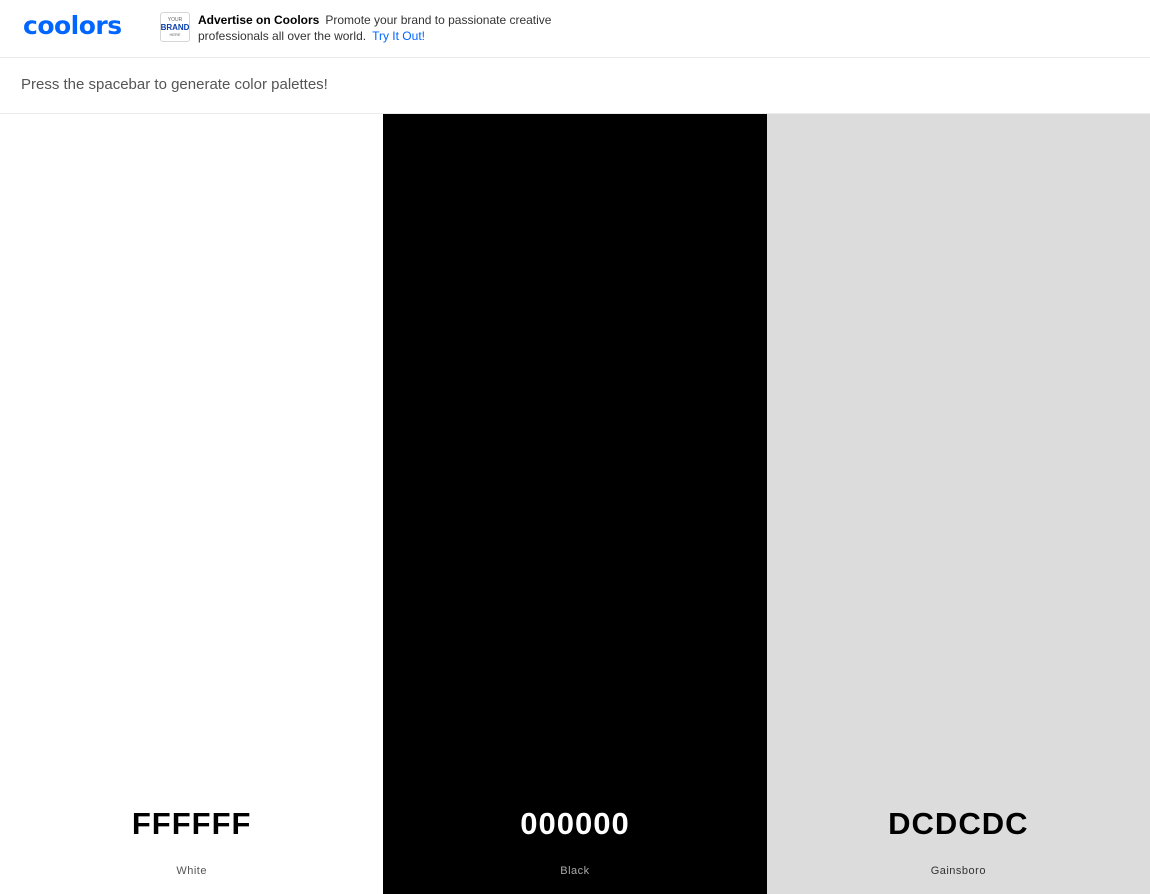 The width and height of the screenshot is (1150, 894). Describe the element at coordinates (398, 36) in the screenshot. I see `try-it-out-link: Try It Out!` at that location.